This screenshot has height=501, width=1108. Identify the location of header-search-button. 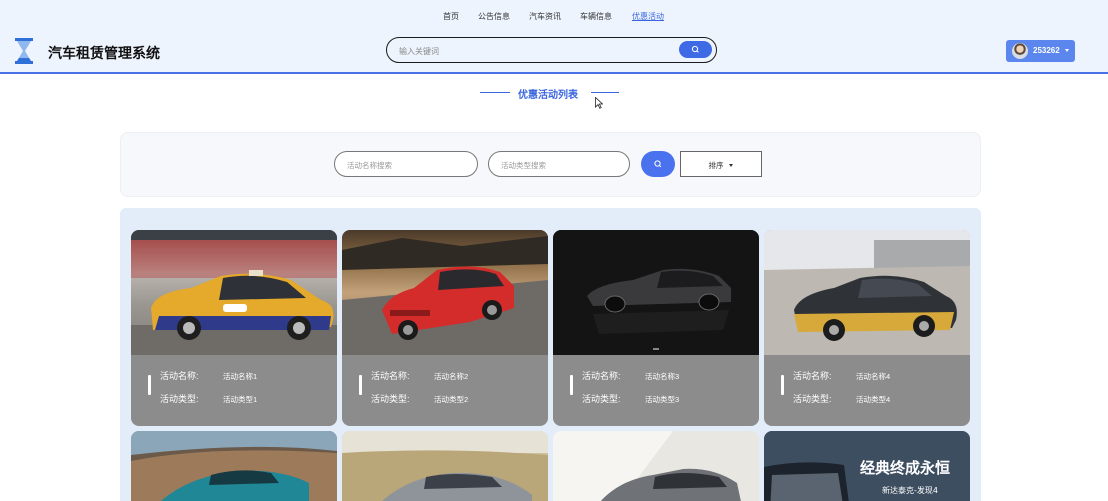
(695, 49).